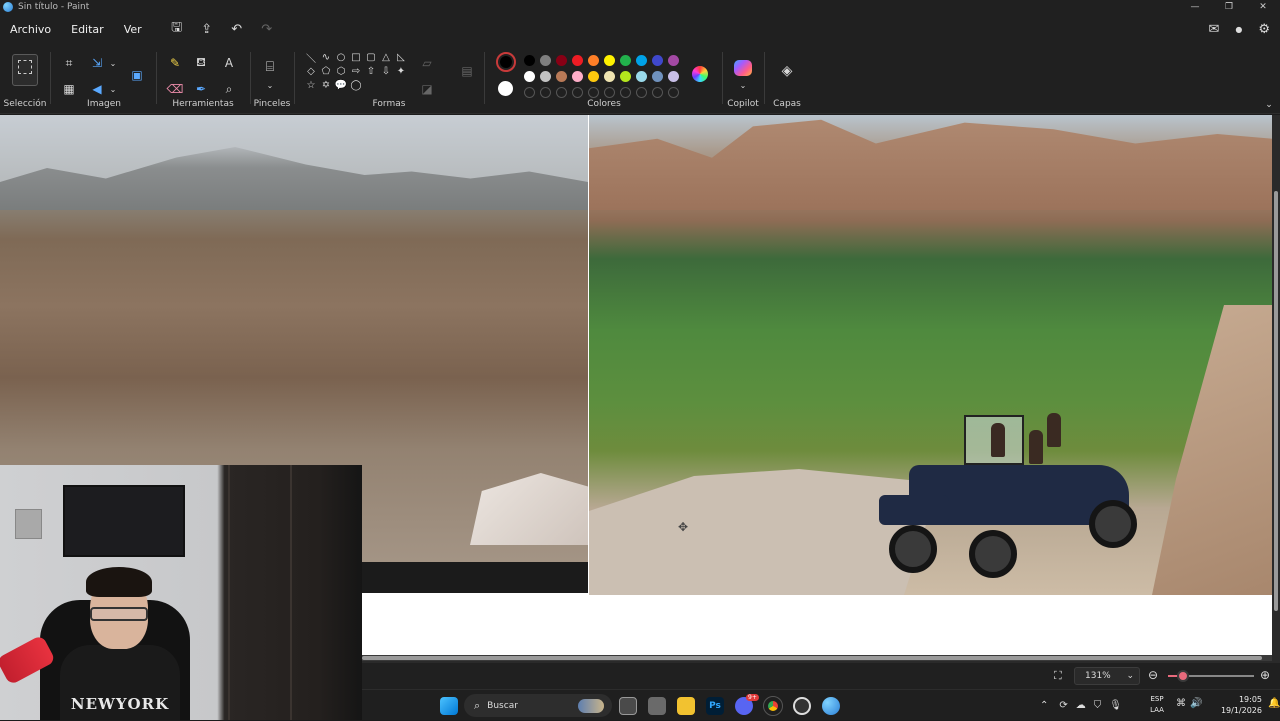  I want to click on zoom-in-icon: ⊕, so click(1265, 675).